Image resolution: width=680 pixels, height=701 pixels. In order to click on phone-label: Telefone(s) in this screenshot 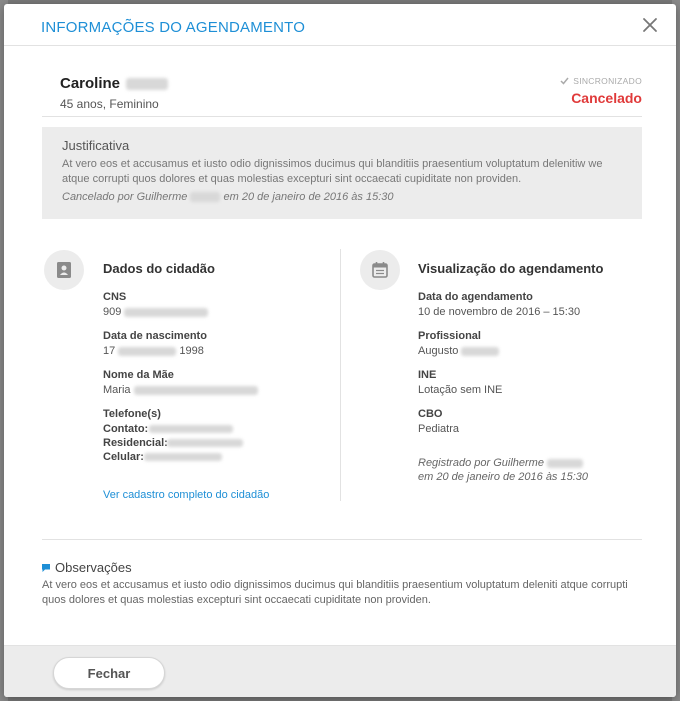, I will do `click(132, 414)`.